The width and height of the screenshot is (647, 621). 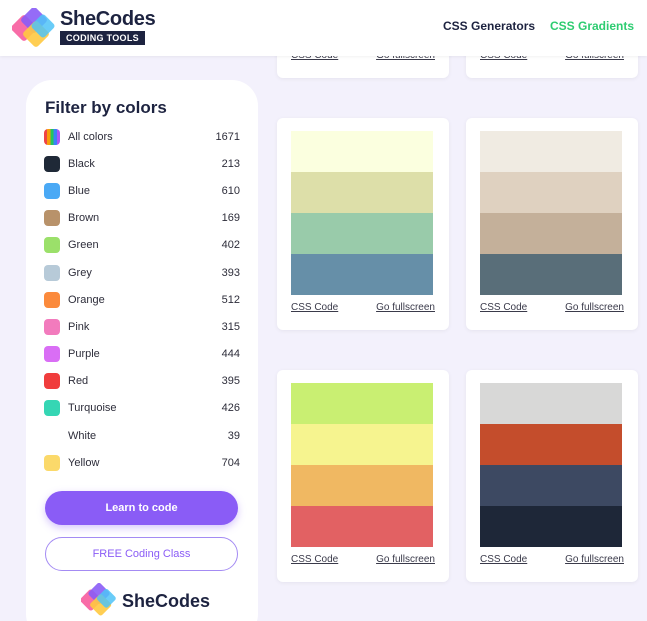 I want to click on color-filter-count: 1671, so click(x=227, y=136).